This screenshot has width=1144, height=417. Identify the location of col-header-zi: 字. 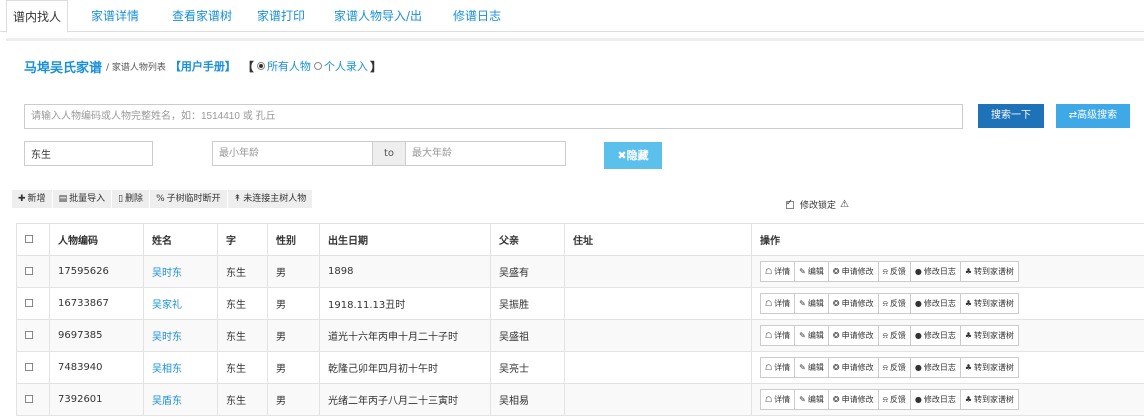
(242, 239).